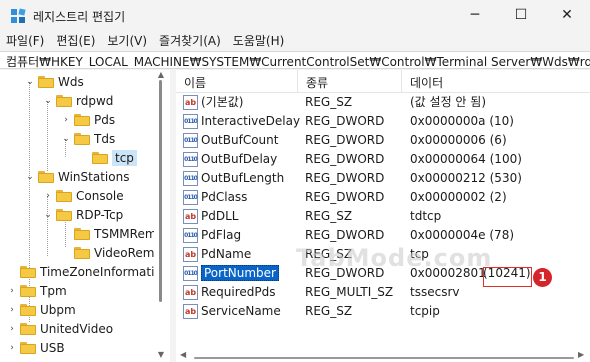 This screenshot has width=590, height=362. Describe the element at coordinates (87, 119) in the screenshot. I see `tree-node-pds: › Pds` at that location.